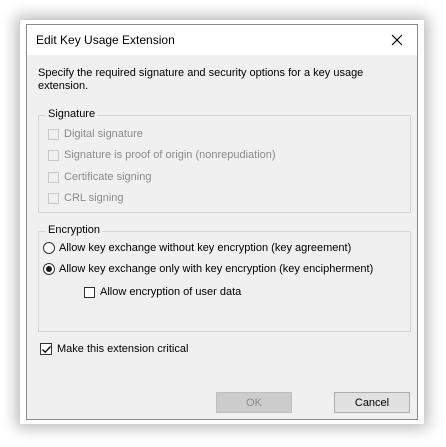 This screenshot has height=447, width=446. Describe the element at coordinates (49, 269) in the screenshot. I see `radio-circle-selected` at that location.